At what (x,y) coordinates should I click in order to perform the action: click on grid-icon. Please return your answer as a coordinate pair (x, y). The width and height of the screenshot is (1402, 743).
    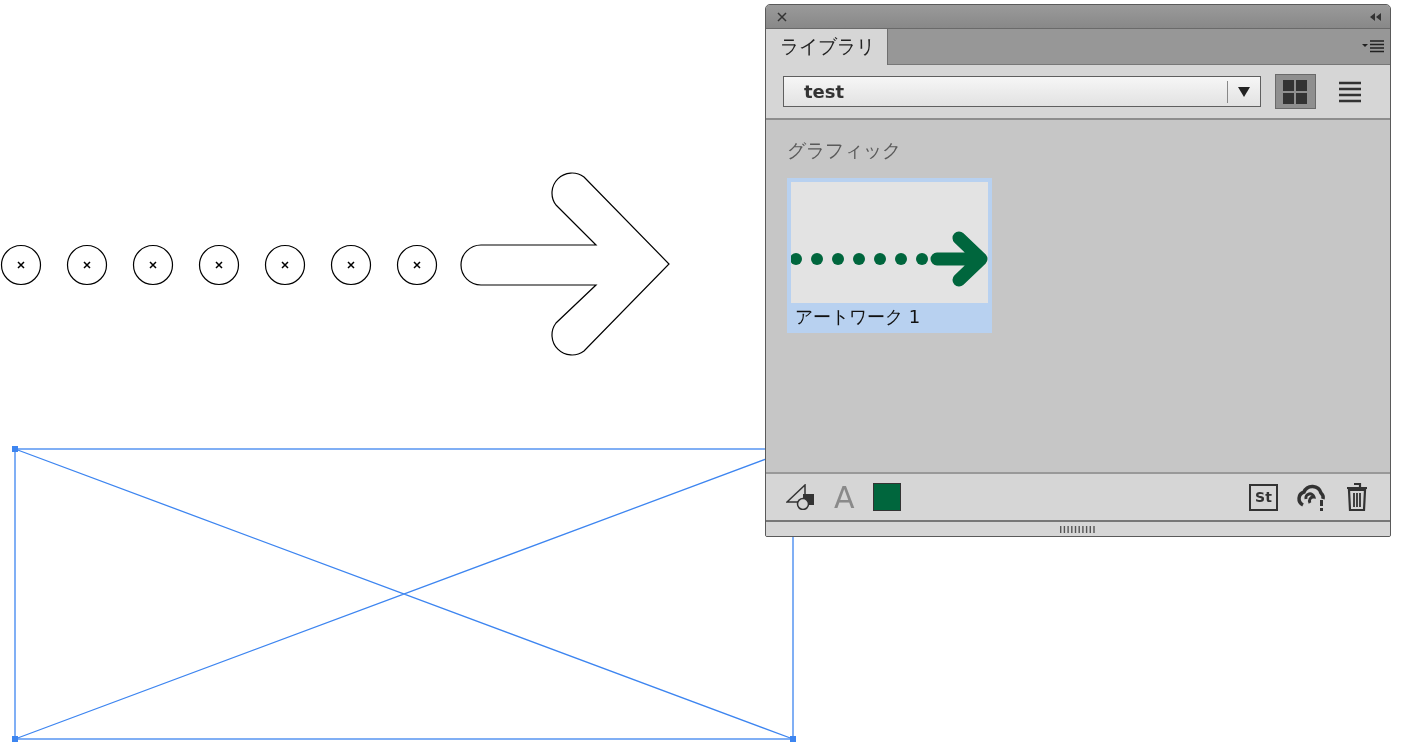
    Looking at the image, I should click on (1295, 91).